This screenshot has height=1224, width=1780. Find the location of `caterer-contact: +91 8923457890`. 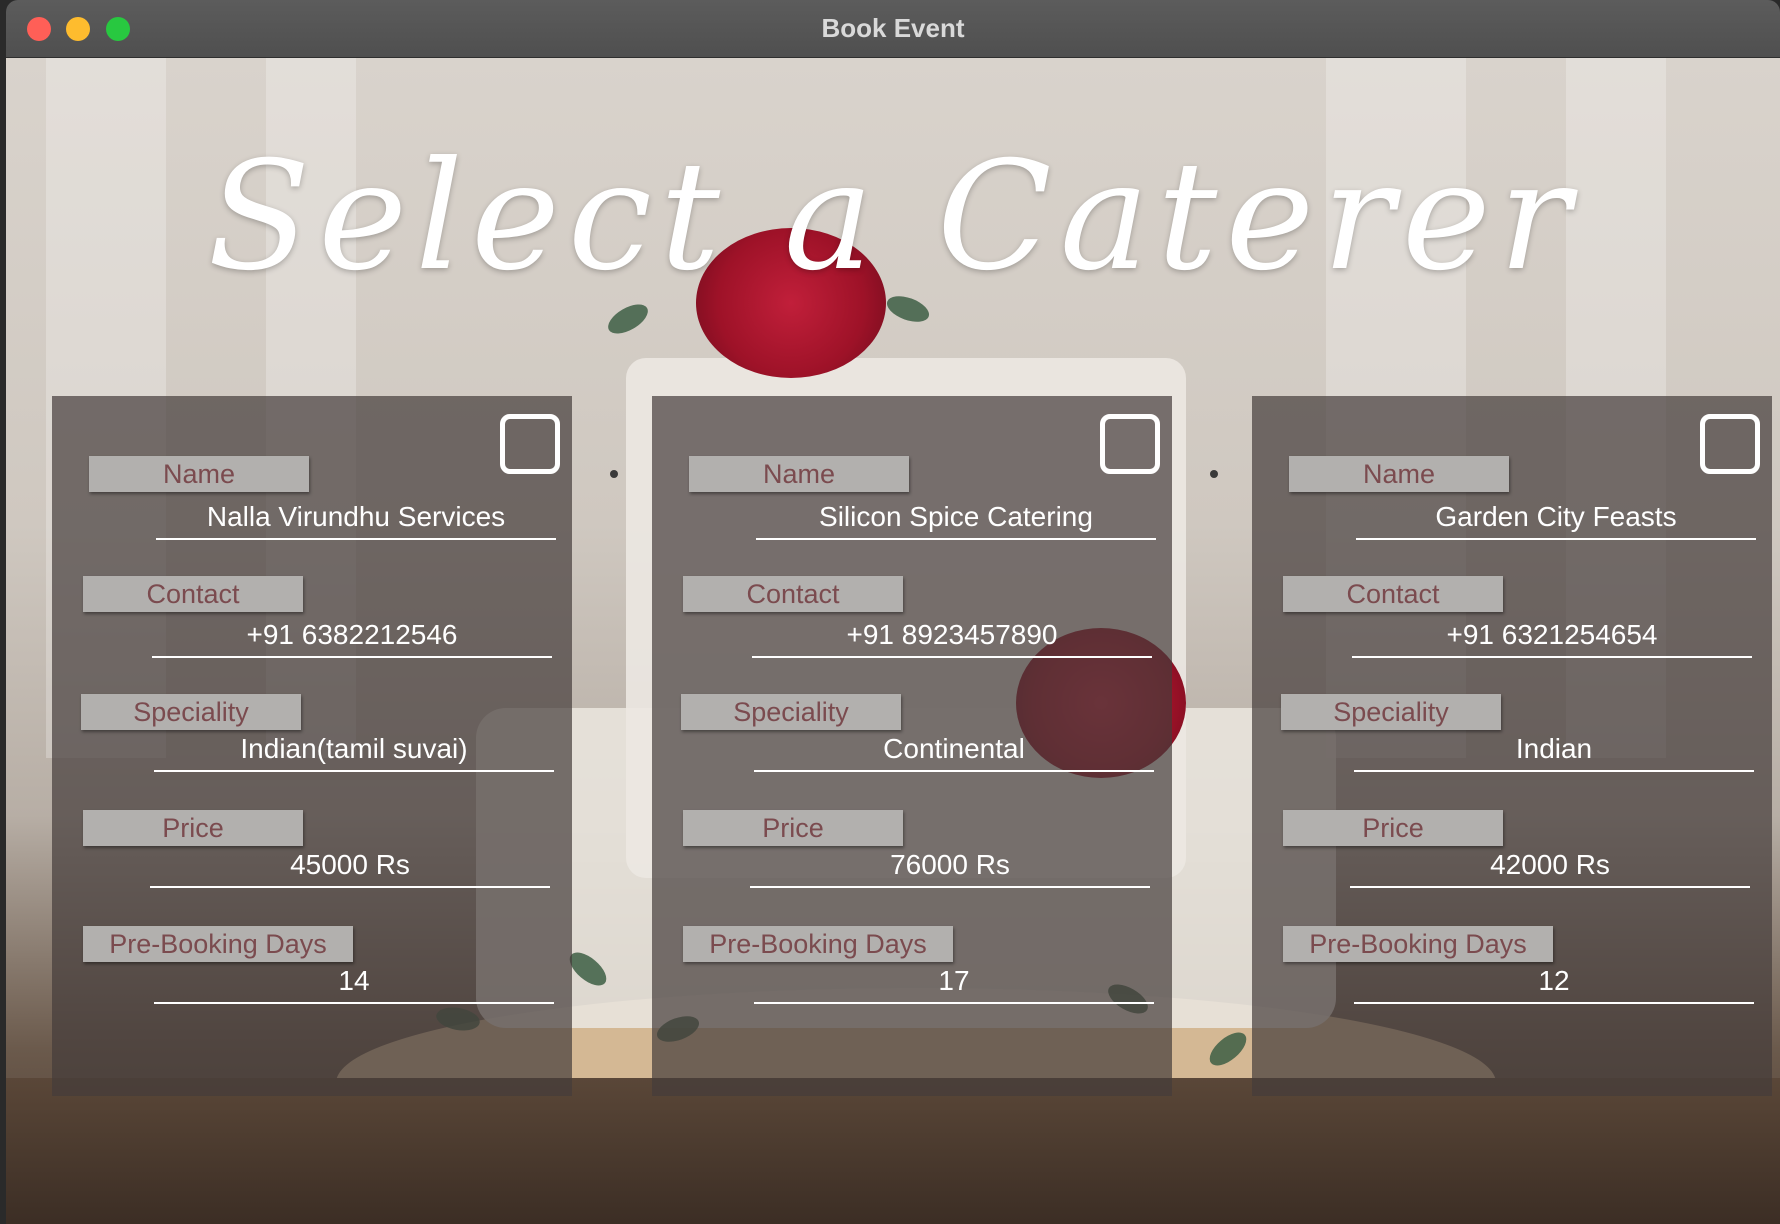

caterer-contact: +91 8923457890 is located at coordinates (952, 636).